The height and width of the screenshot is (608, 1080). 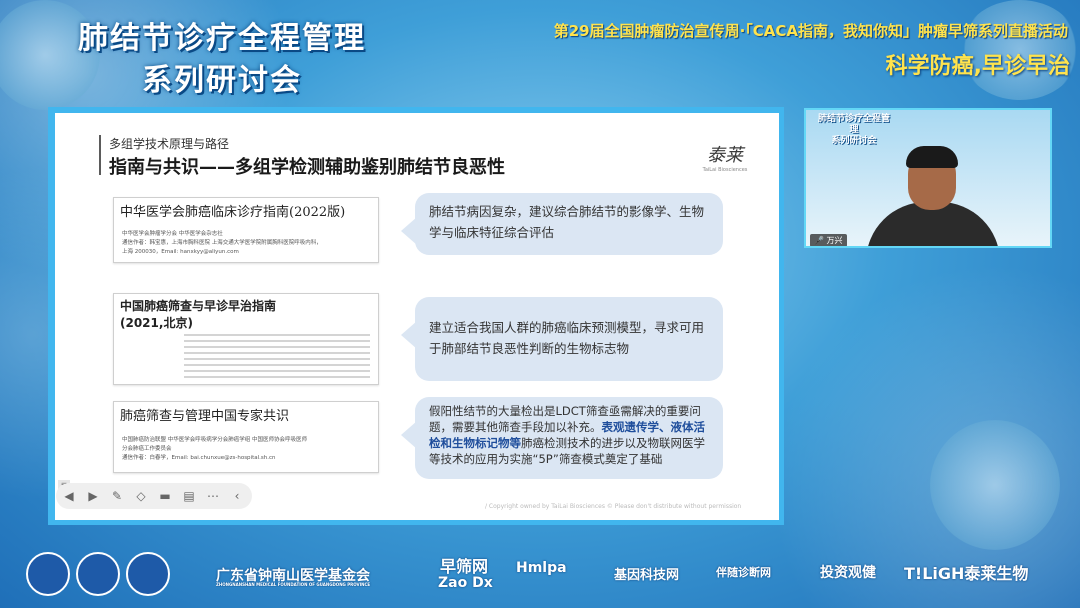 I want to click on event-subtitle: 第29届全国肿瘤防治宣传周·「CACA指南，我知你知」肿瘤早筛系列直播活动, so click(x=810, y=31).